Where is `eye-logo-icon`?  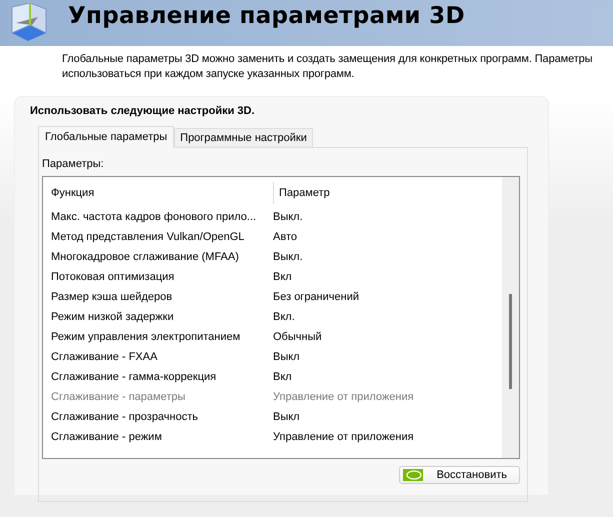 eye-logo-icon is located at coordinates (412, 475).